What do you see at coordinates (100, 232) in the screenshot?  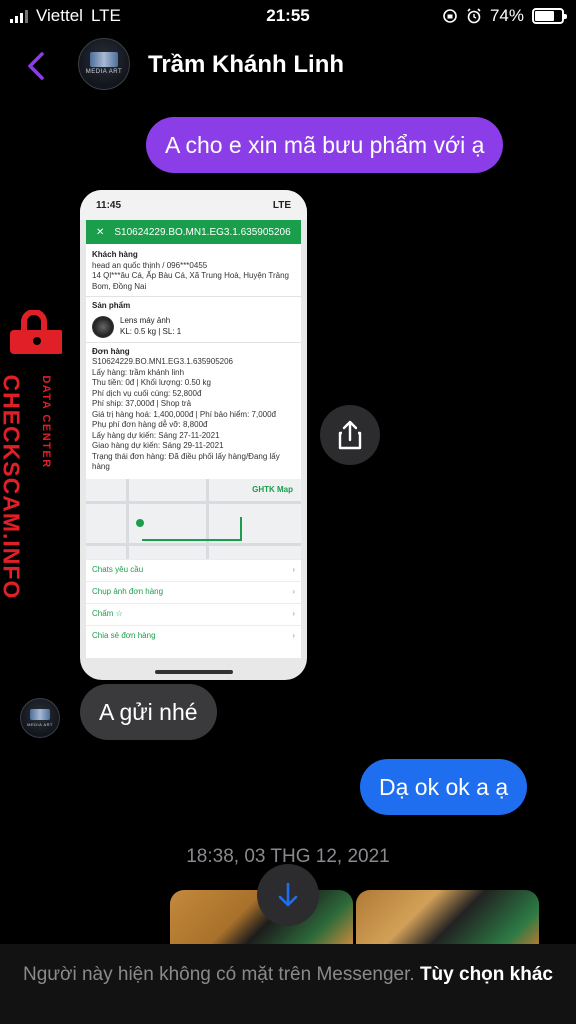 I see `close-icon: ✕` at bounding box center [100, 232].